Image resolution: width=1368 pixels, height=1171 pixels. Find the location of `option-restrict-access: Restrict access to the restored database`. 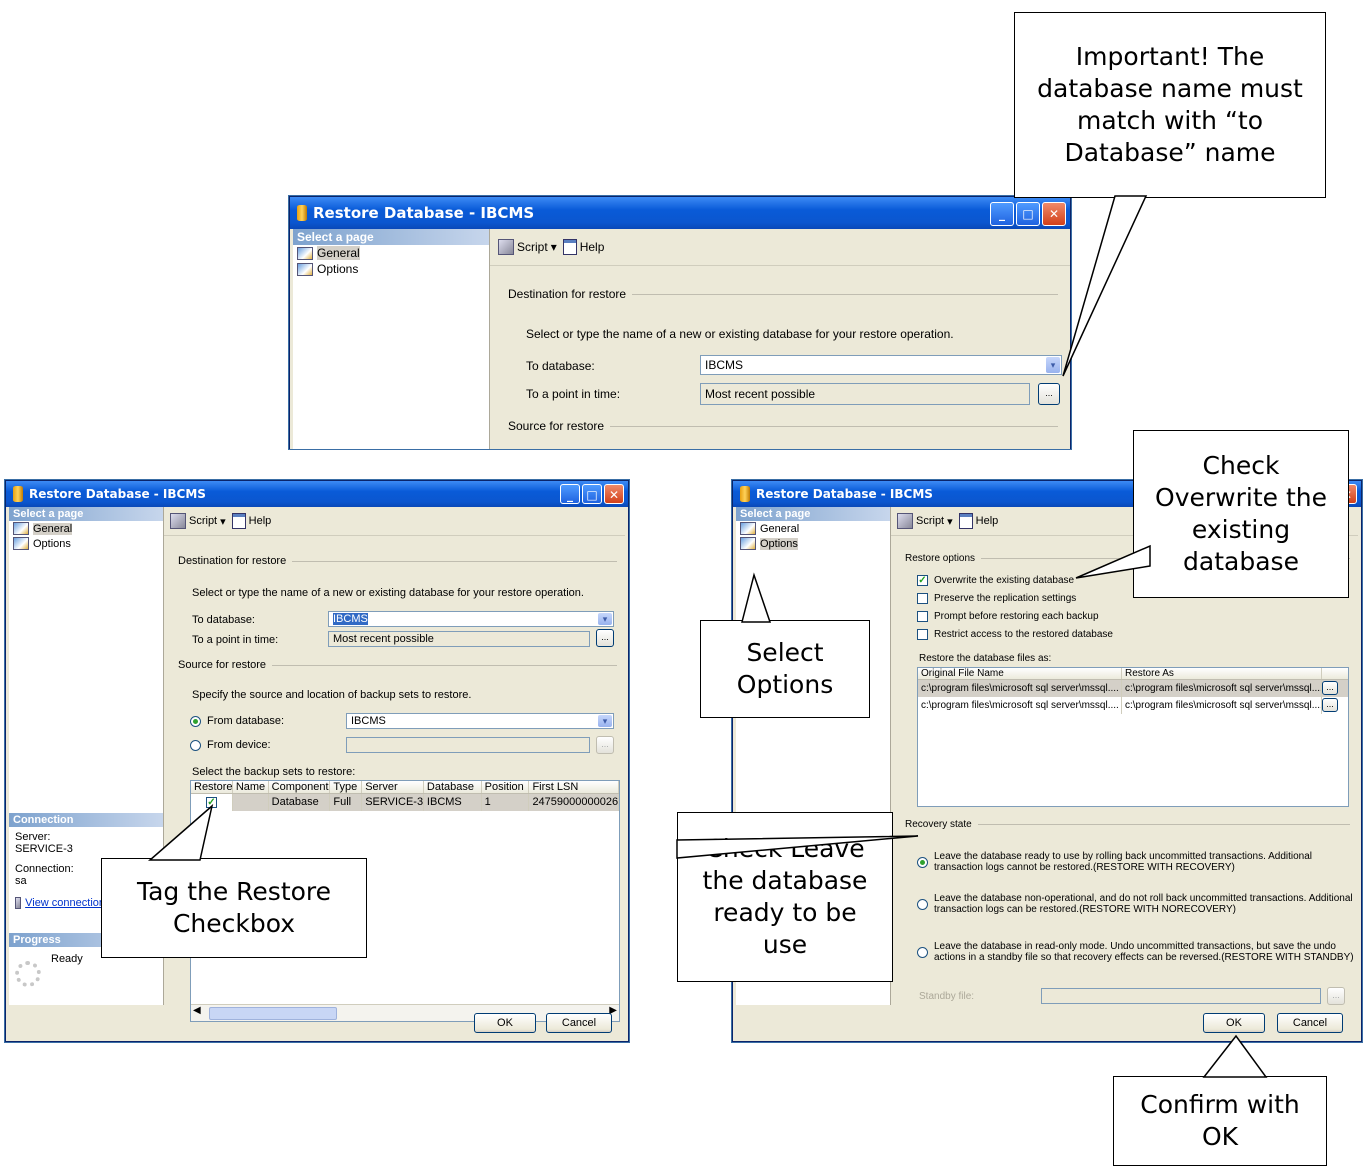

option-restrict-access: Restrict access to the restored database is located at coordinates (1015, 634).